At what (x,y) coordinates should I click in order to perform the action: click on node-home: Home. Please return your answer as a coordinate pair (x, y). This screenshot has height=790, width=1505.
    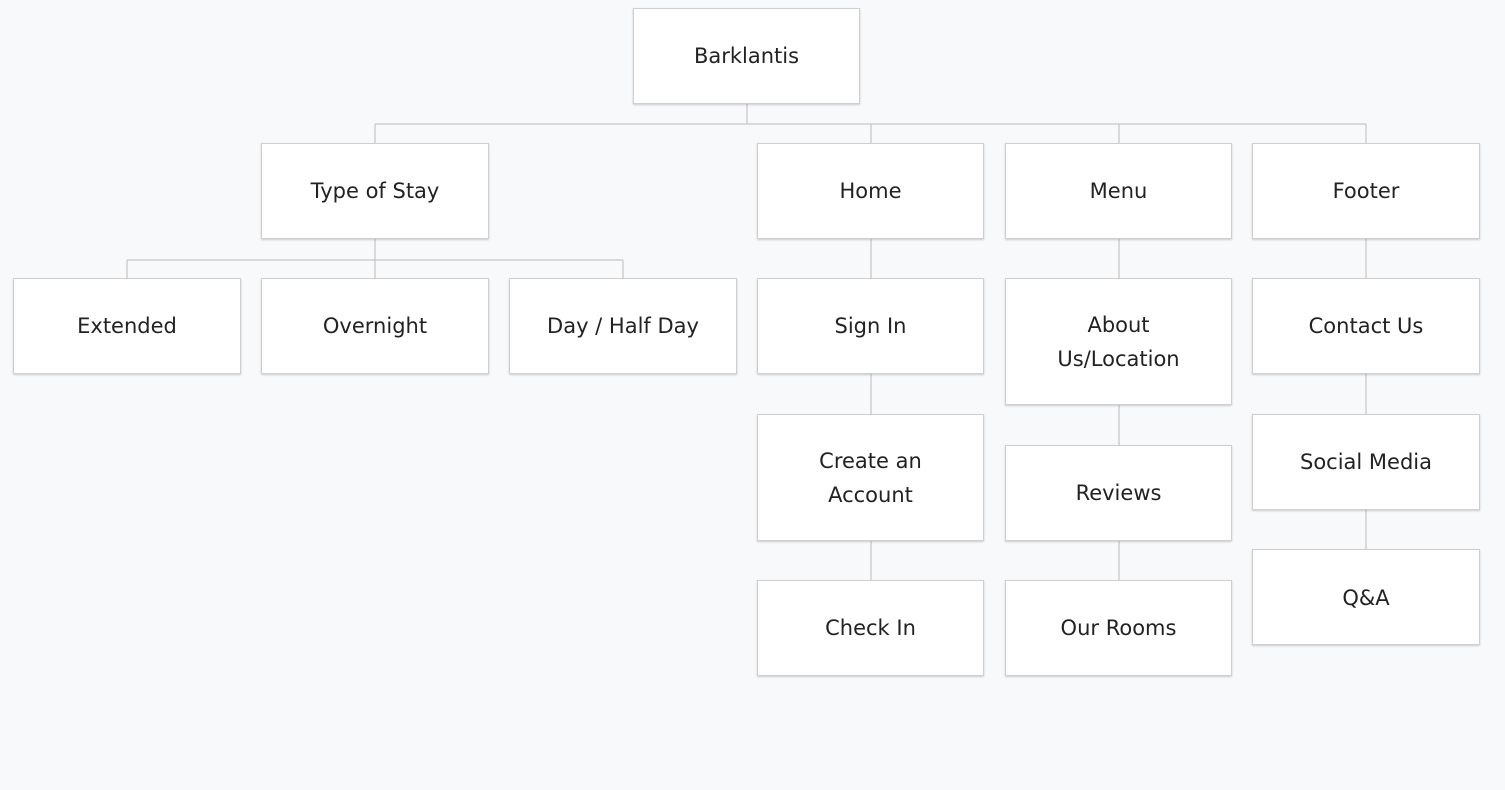
    Looking at the image, I should click on (870, 191).